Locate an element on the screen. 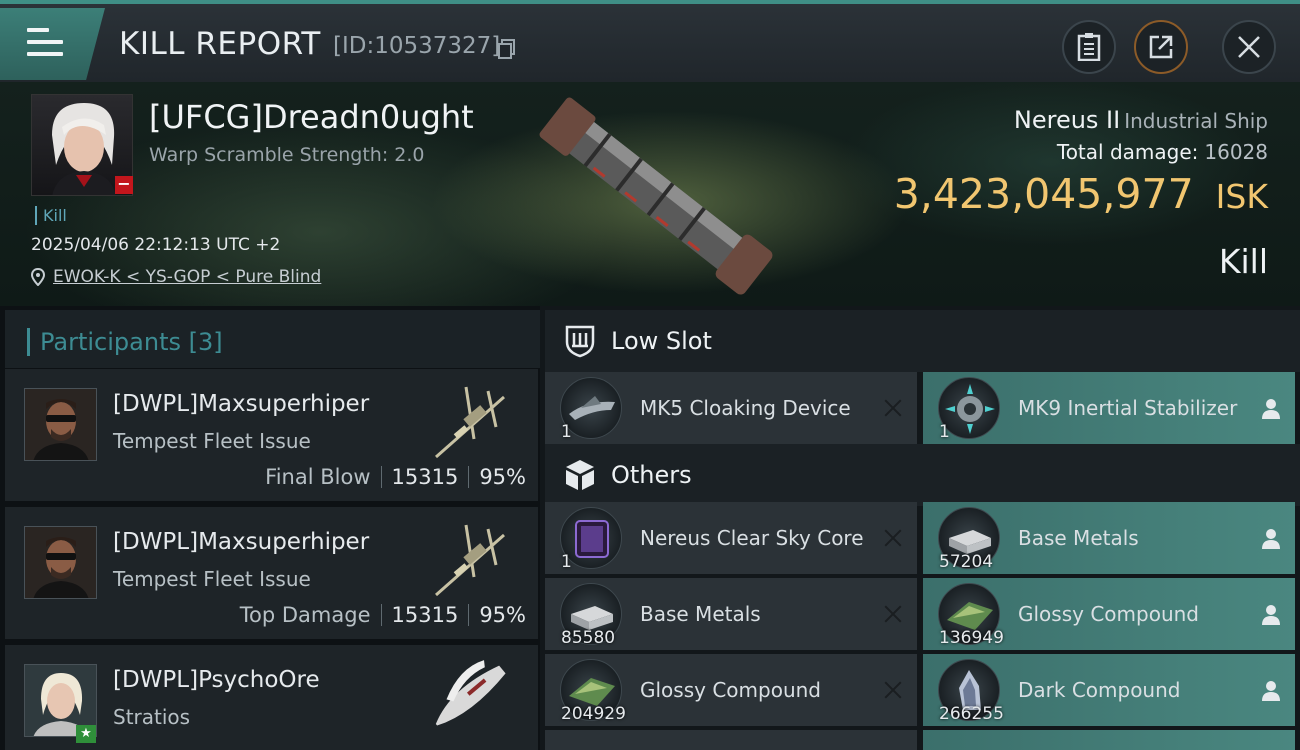  item-row: 57204 Base Metals is located at coordinates (1109, 538).